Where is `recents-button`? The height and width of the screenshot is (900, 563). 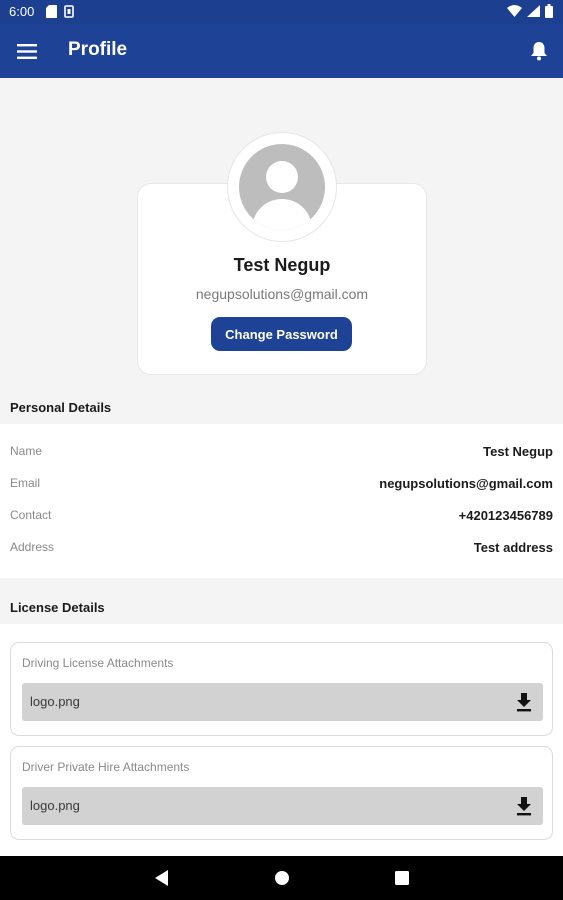
recents-button is located at coordinates (402, 878).